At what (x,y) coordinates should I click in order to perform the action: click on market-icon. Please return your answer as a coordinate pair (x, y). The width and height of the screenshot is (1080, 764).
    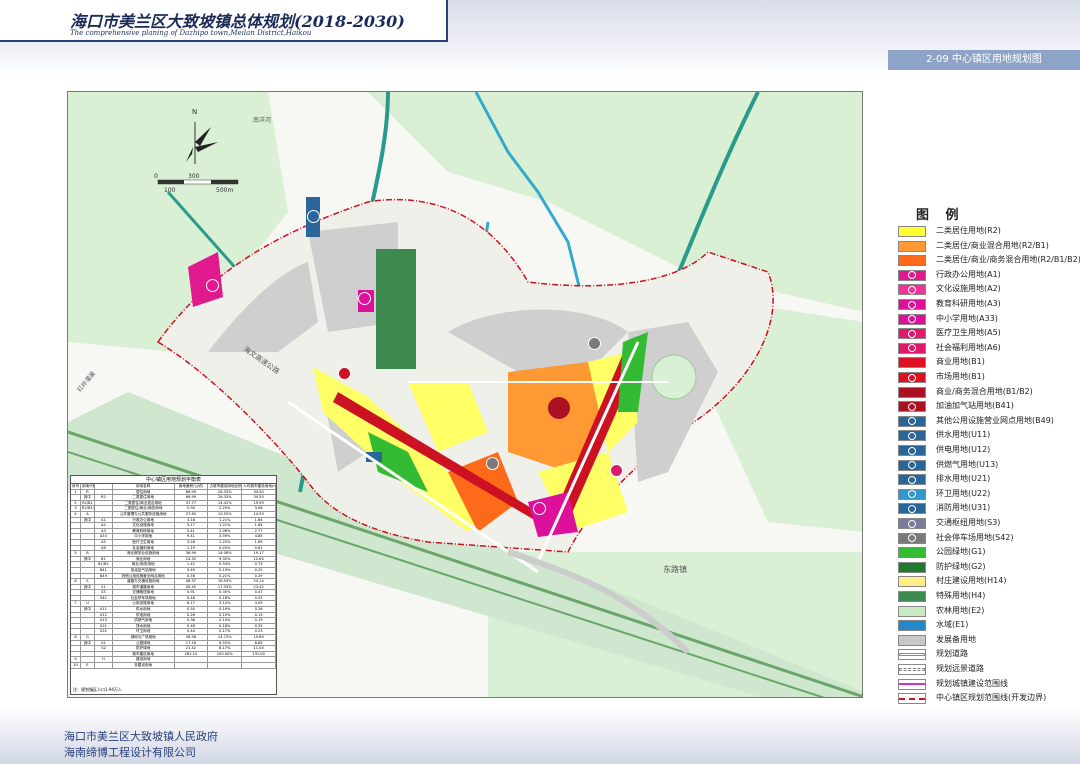
    Looking at the image, I should click on (912, 377).